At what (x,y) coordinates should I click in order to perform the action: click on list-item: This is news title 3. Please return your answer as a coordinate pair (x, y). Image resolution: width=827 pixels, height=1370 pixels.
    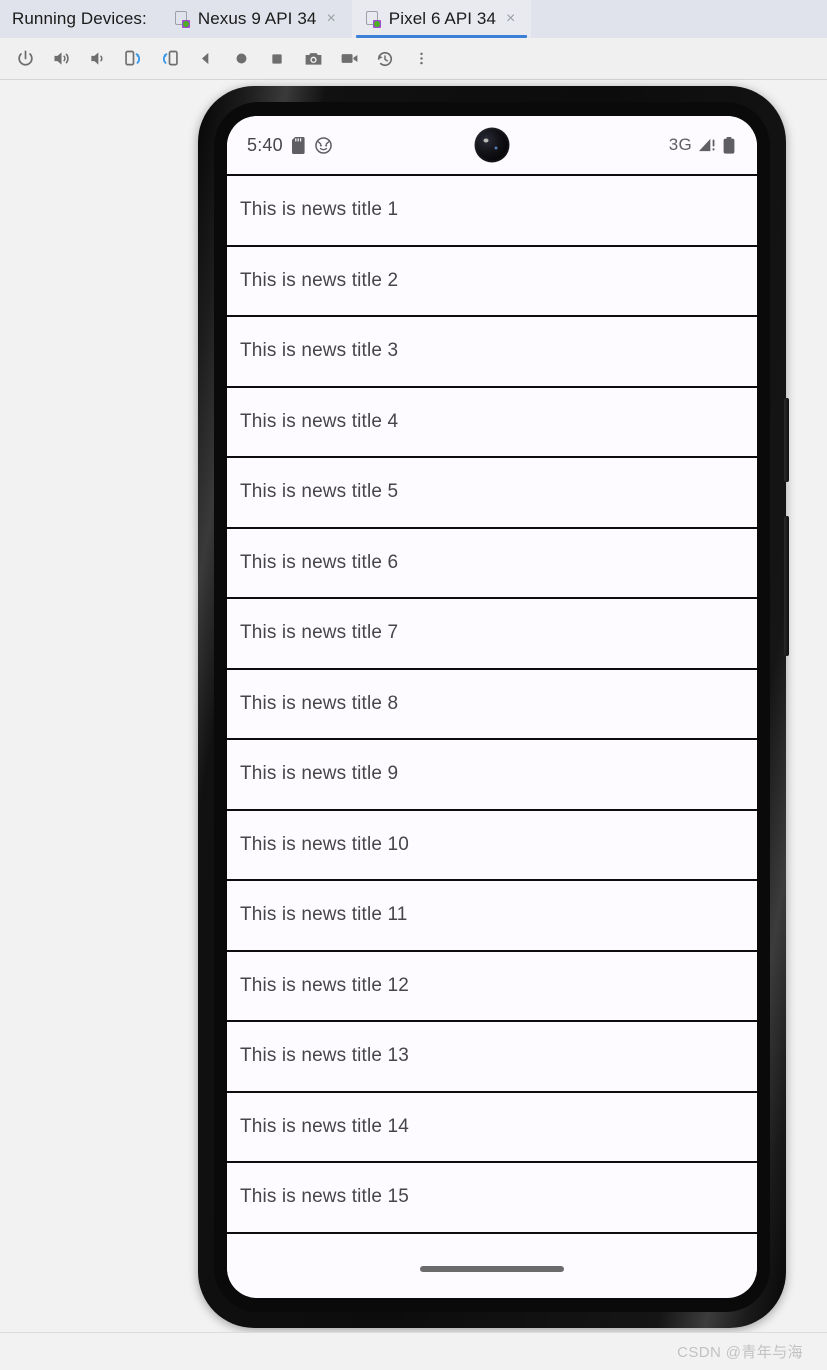
    Looking at the image, I should click on (492, 352).